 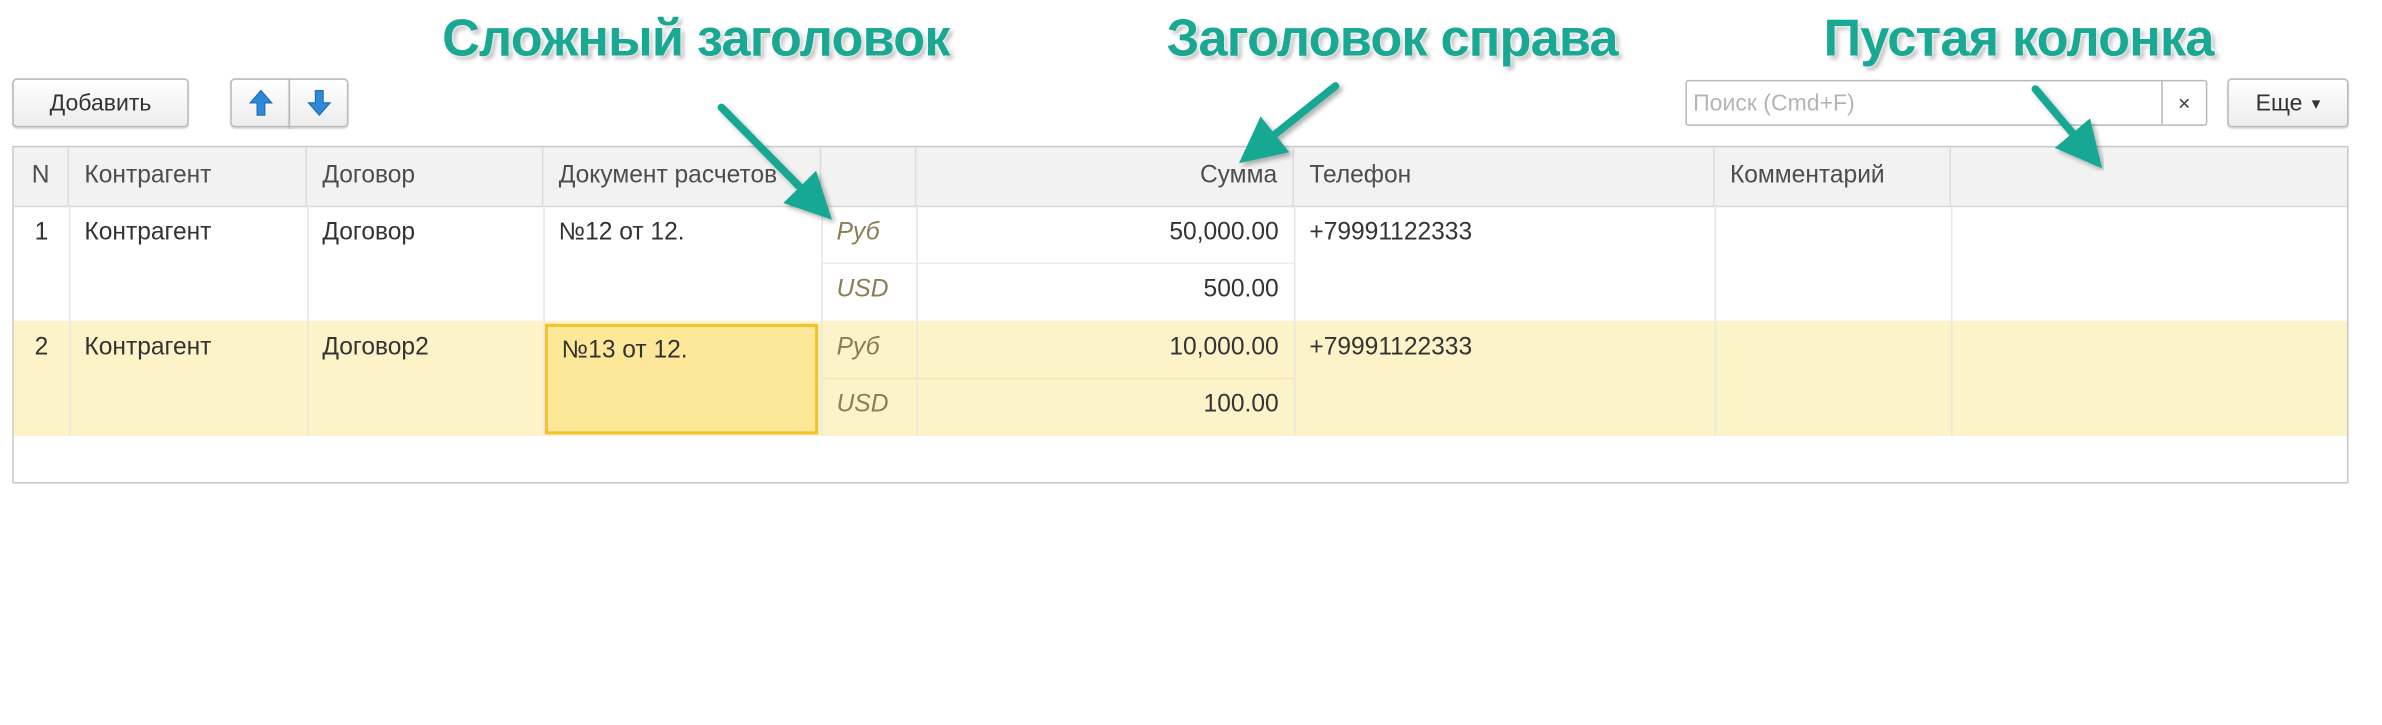 What do you see at coordinates (1241, 289) in the screenshot?
I see `sum-cell: 500.00` at bounding box center [1241, 289].